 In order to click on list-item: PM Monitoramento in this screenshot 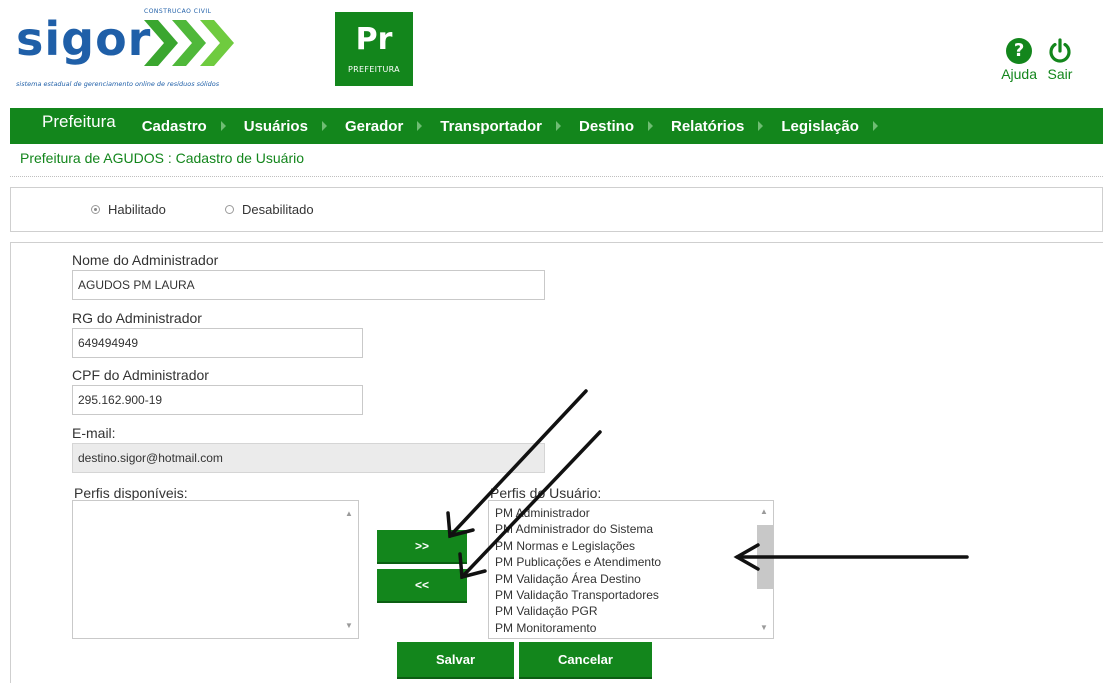, I will do `click(578, 628)`.